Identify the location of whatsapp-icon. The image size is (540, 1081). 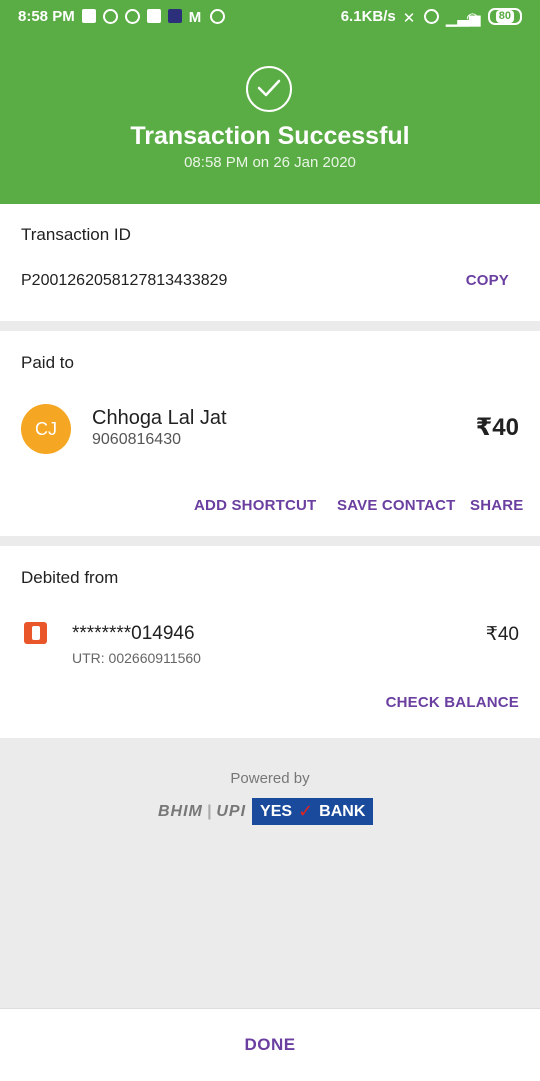
(110, 16).